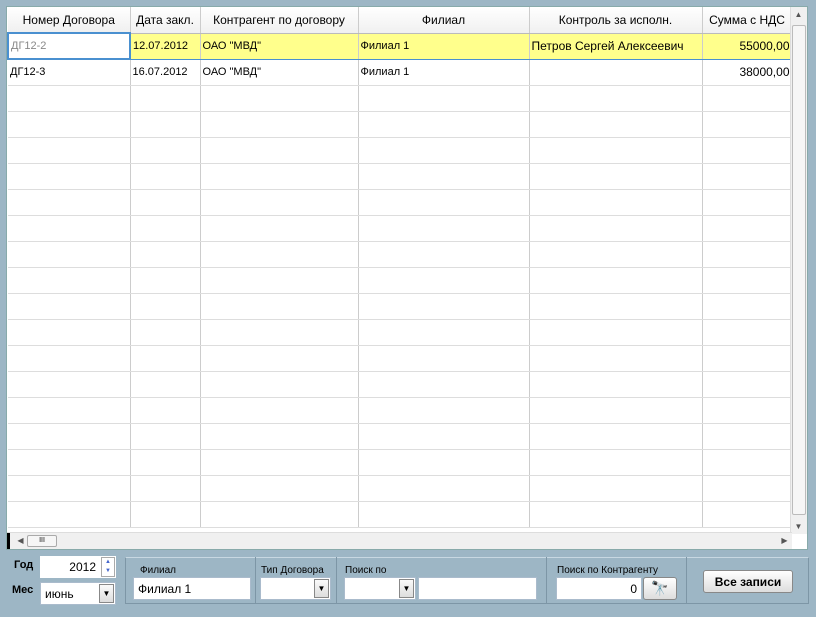 This screenshot has width=816, height=617. I want to click on table-cell: 12.07.2012, so click(165, 46).